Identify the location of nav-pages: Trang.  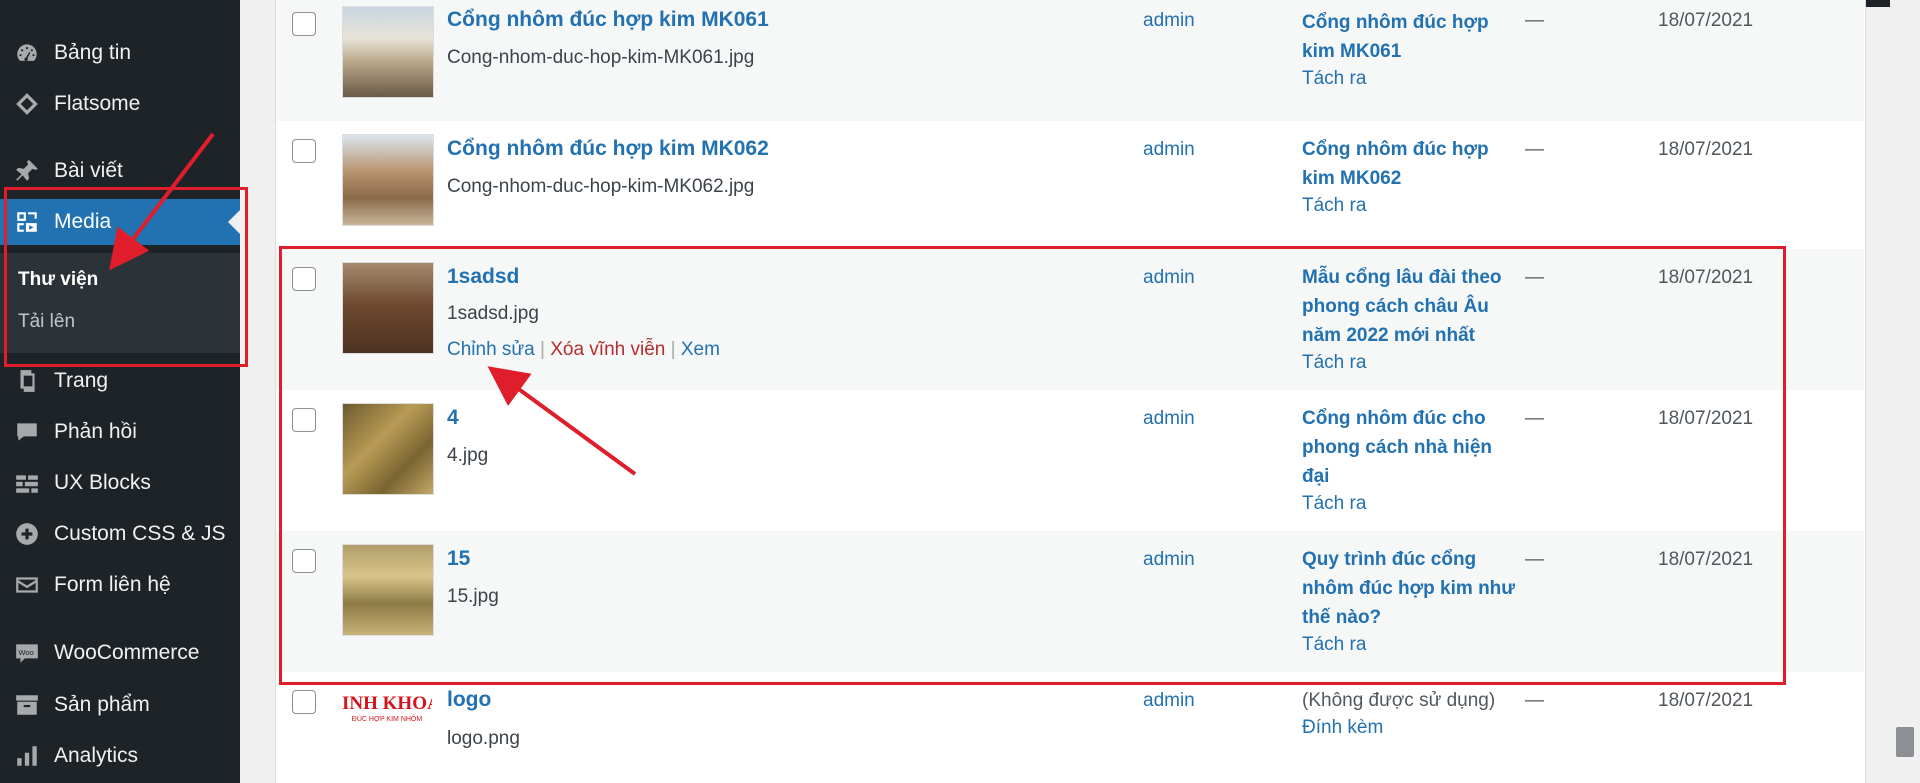
(120, 381).